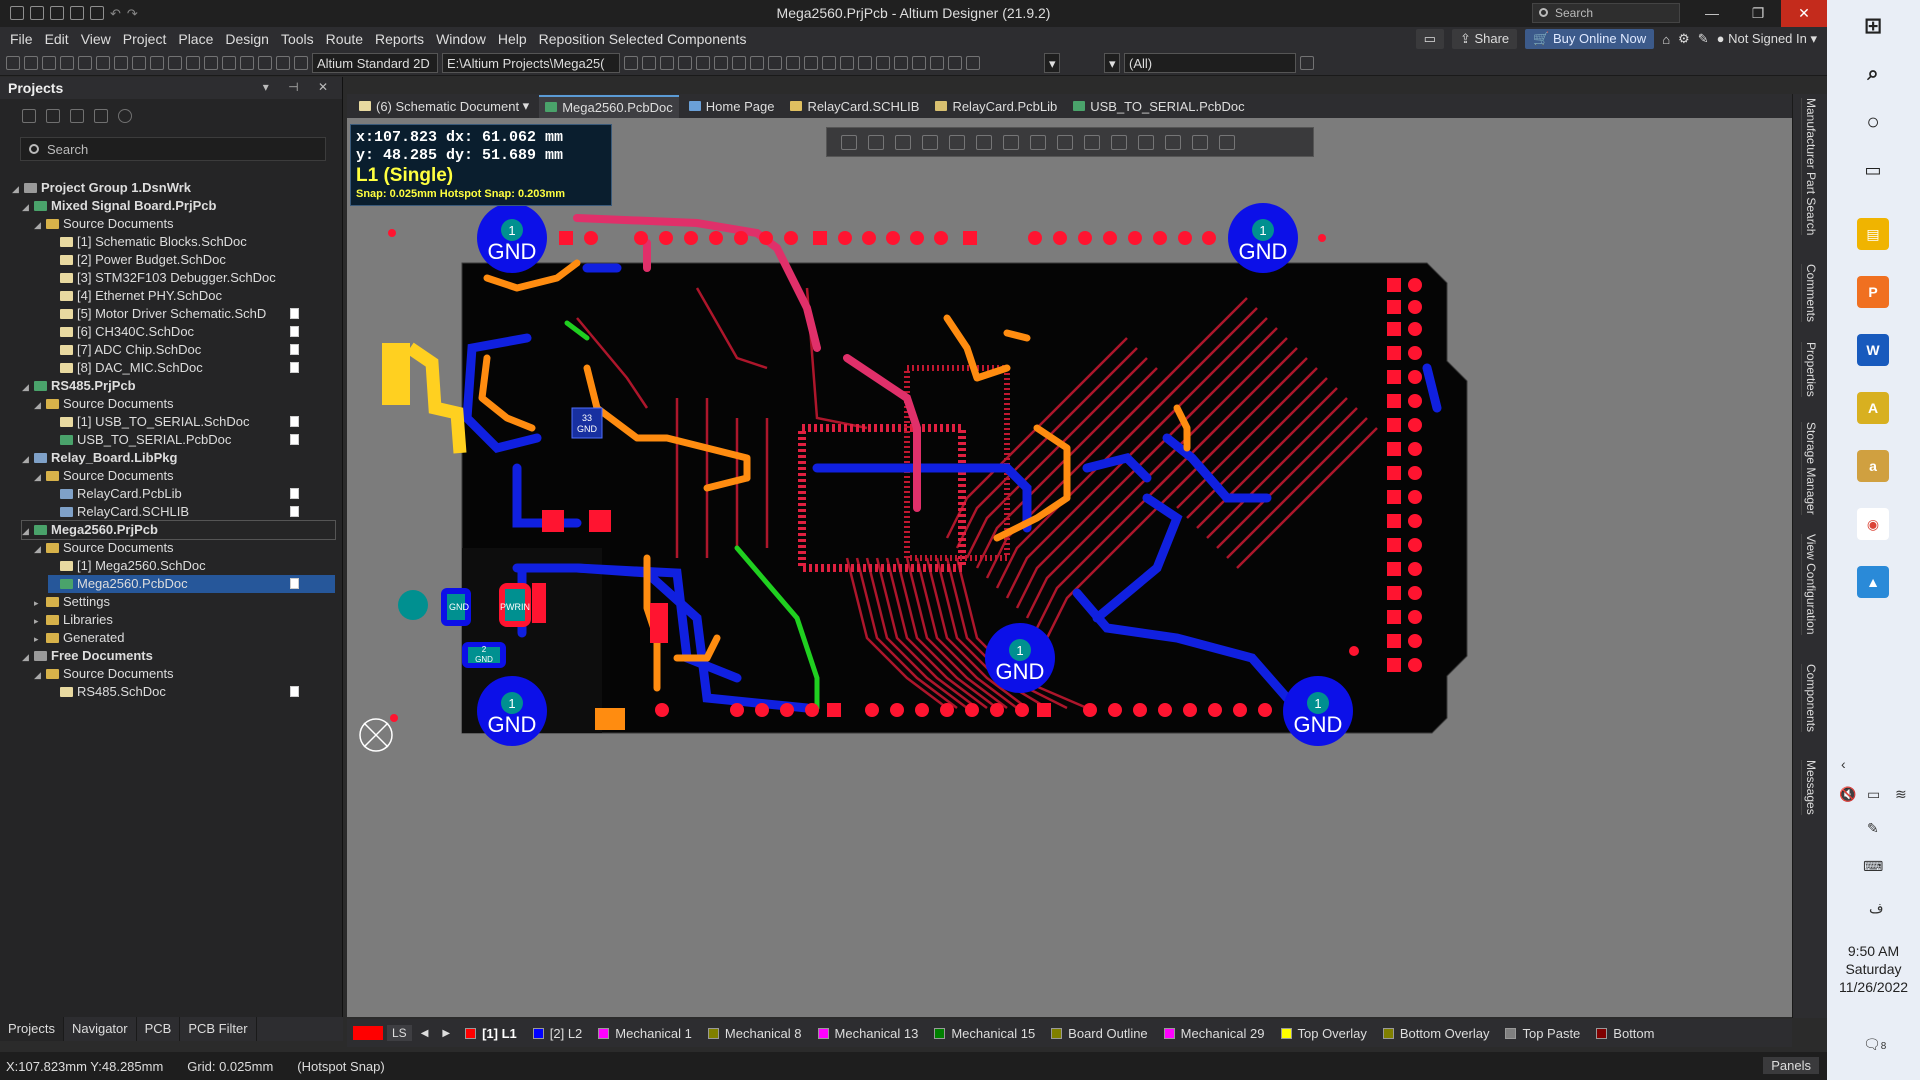 Image resolution: width=1920 pixels, height=1080 pixels. I want to click on length-tune-icon, so click(757, 63).